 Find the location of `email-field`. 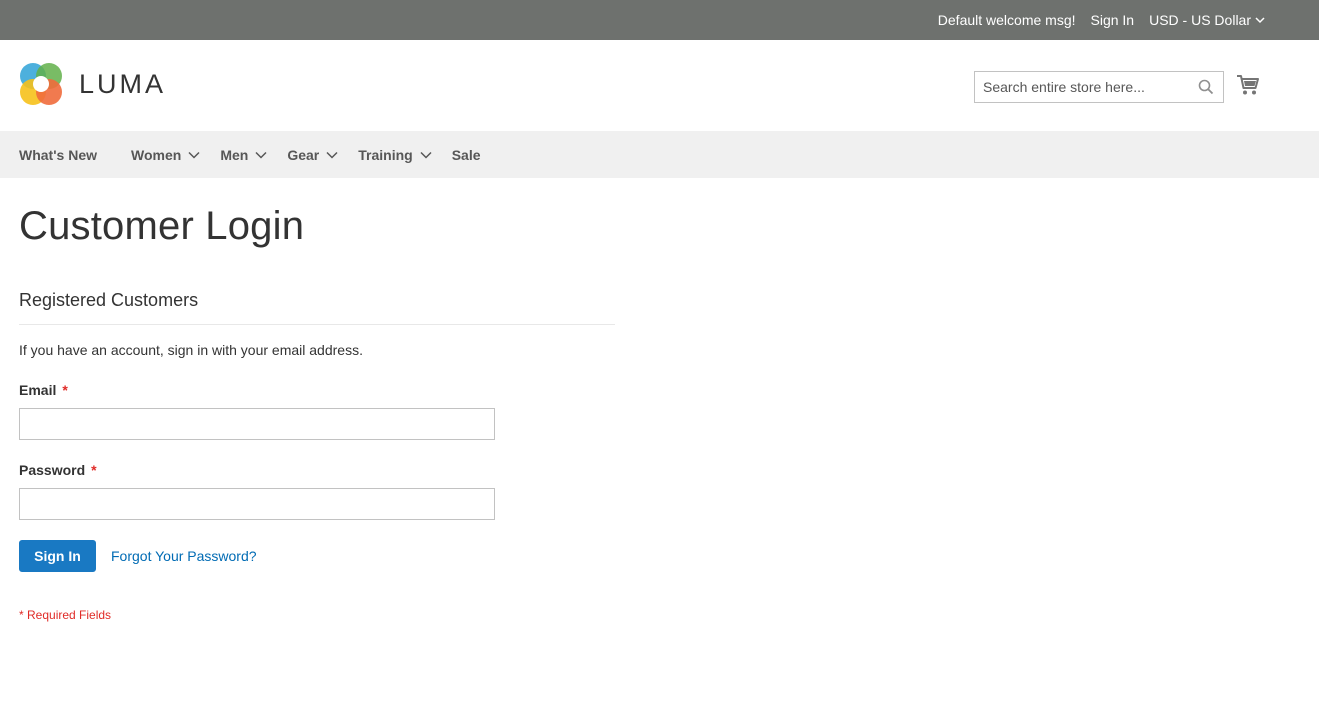

email-field is located at coordinates (257, 424).